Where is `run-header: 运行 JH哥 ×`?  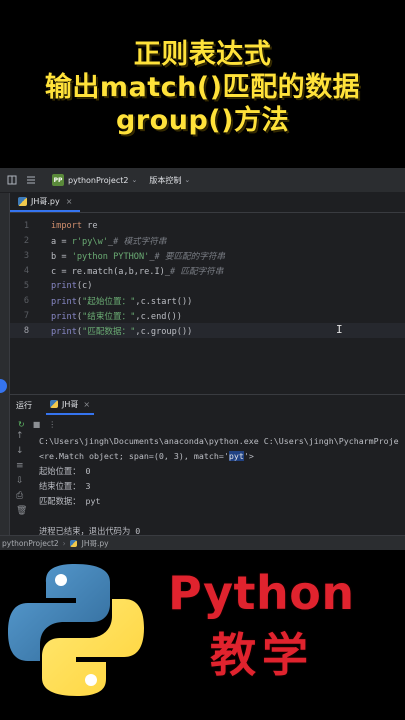 run-header: 运行 JH哥 × is located at coordinates (207, 405).